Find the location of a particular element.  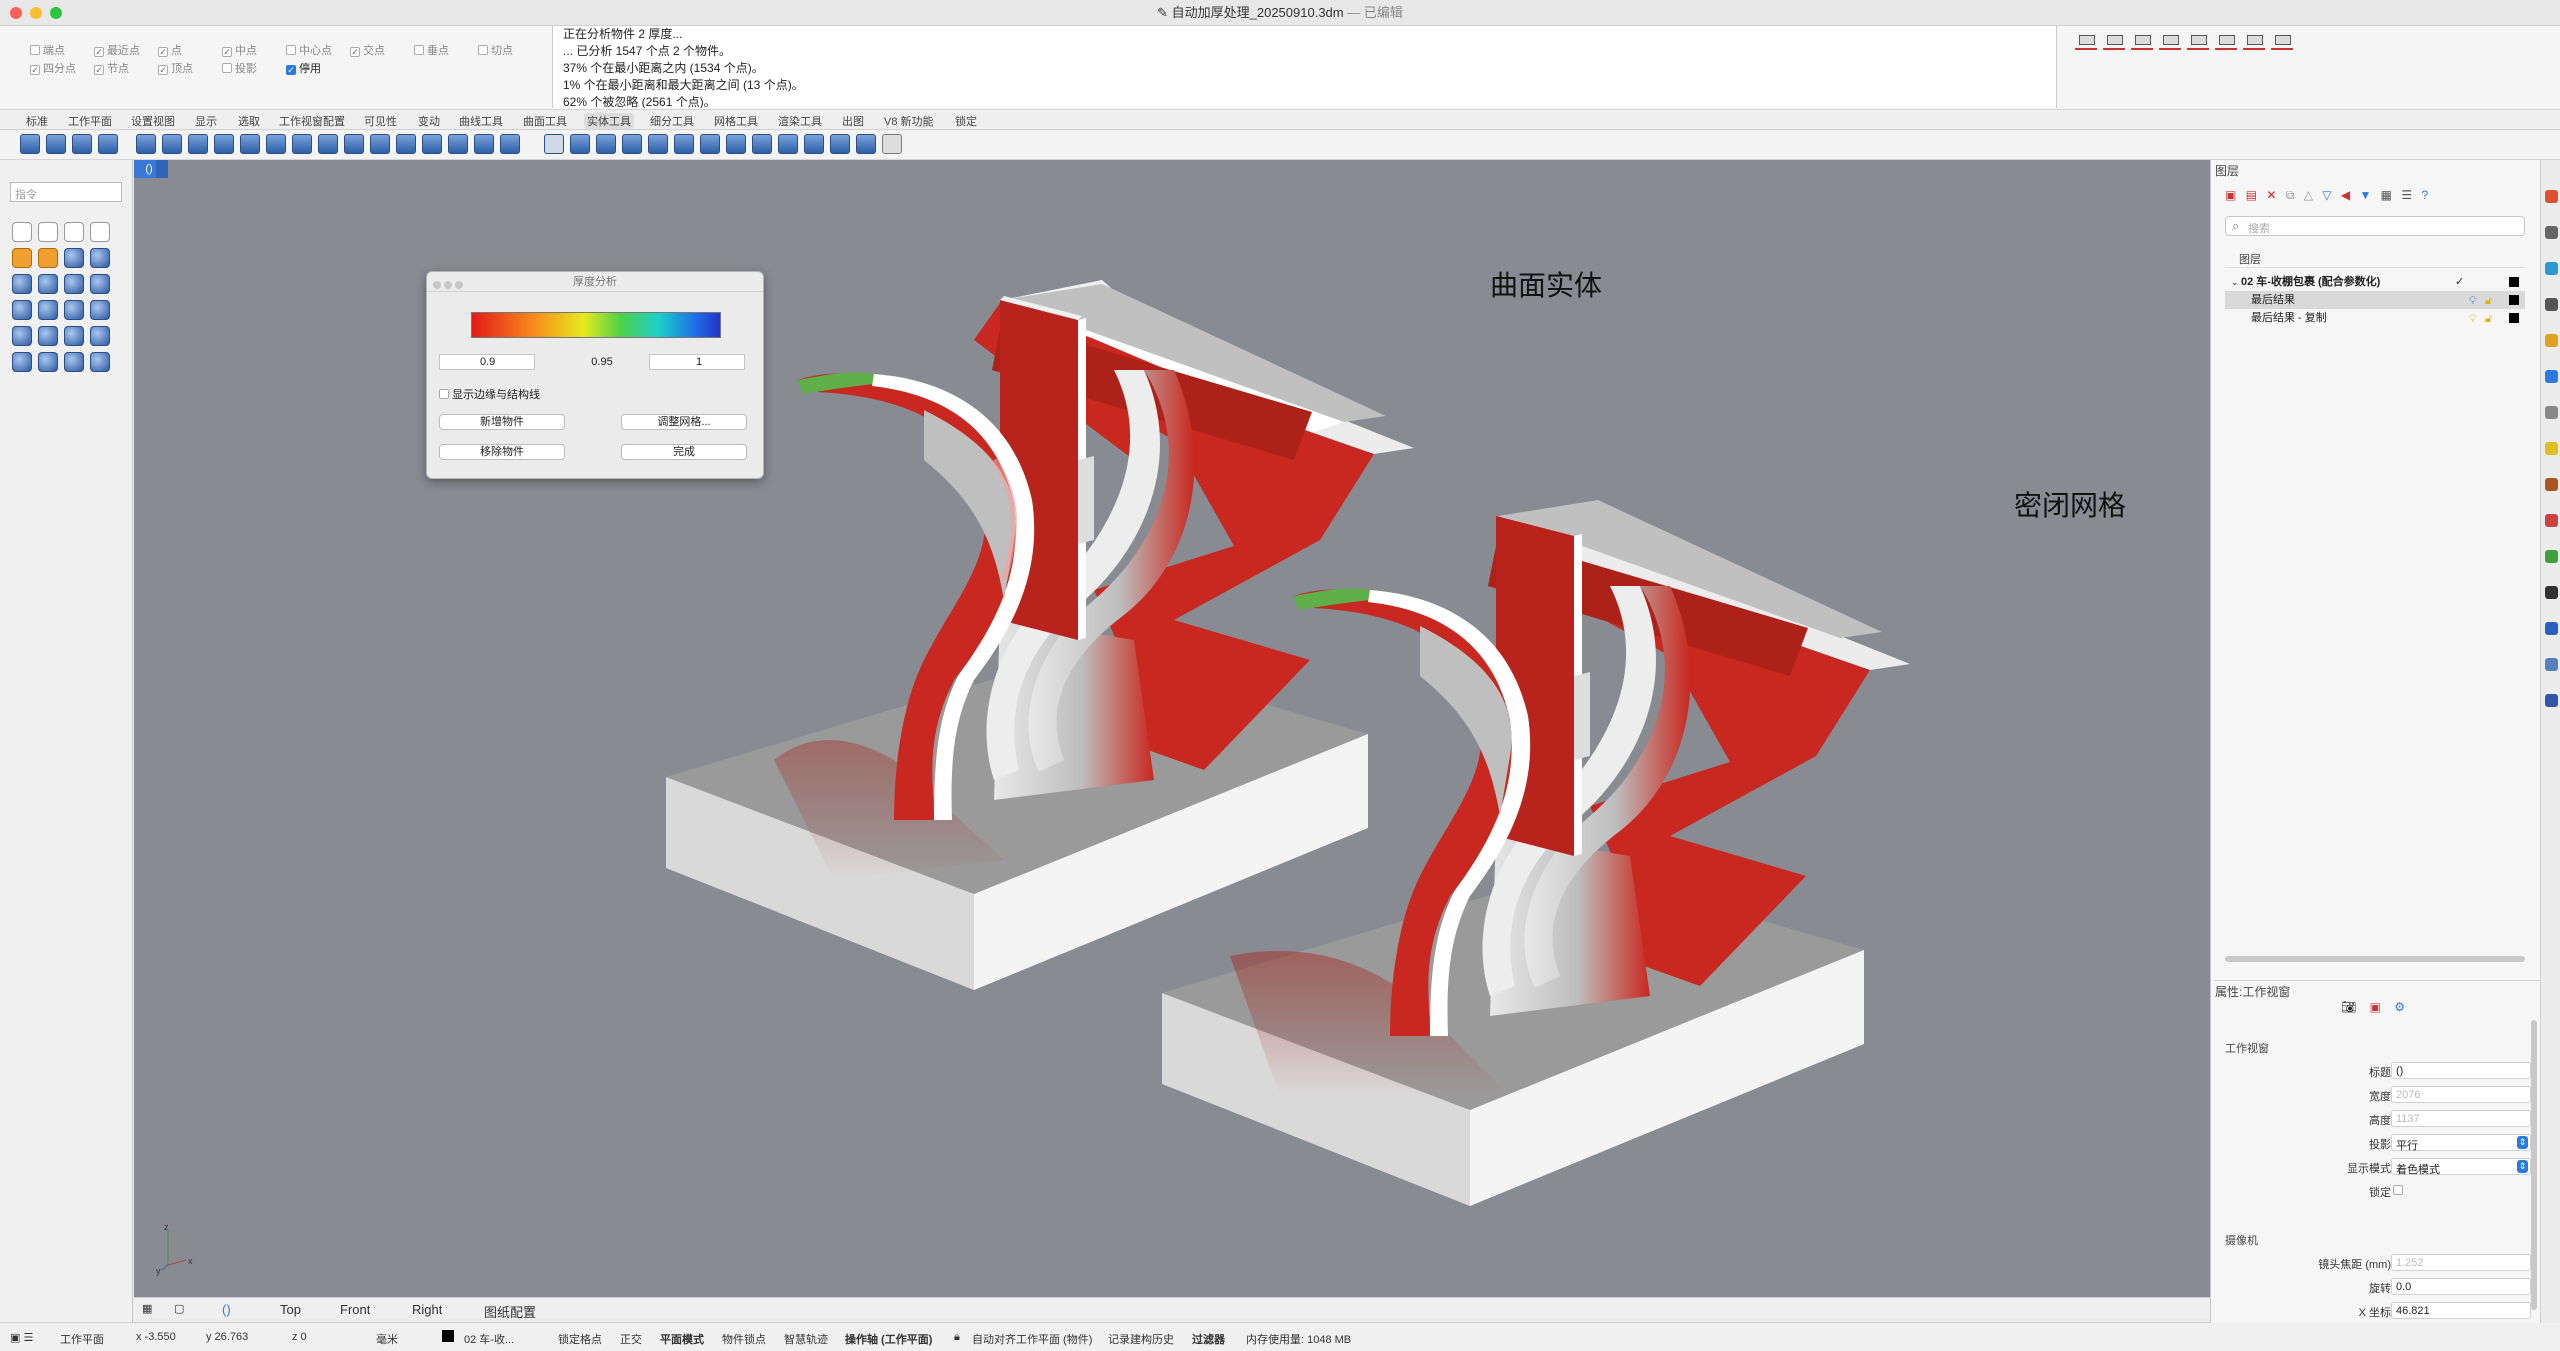

single-view-icon: ▢ is located at coordinates (179, 1308).